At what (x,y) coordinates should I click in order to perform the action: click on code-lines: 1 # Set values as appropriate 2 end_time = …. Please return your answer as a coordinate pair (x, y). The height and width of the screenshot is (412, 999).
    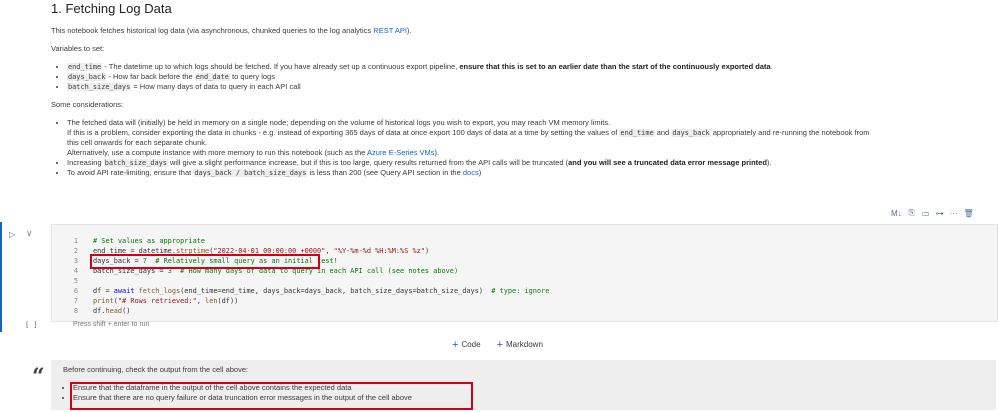
    Looking at the image, I should click on (304, 276).